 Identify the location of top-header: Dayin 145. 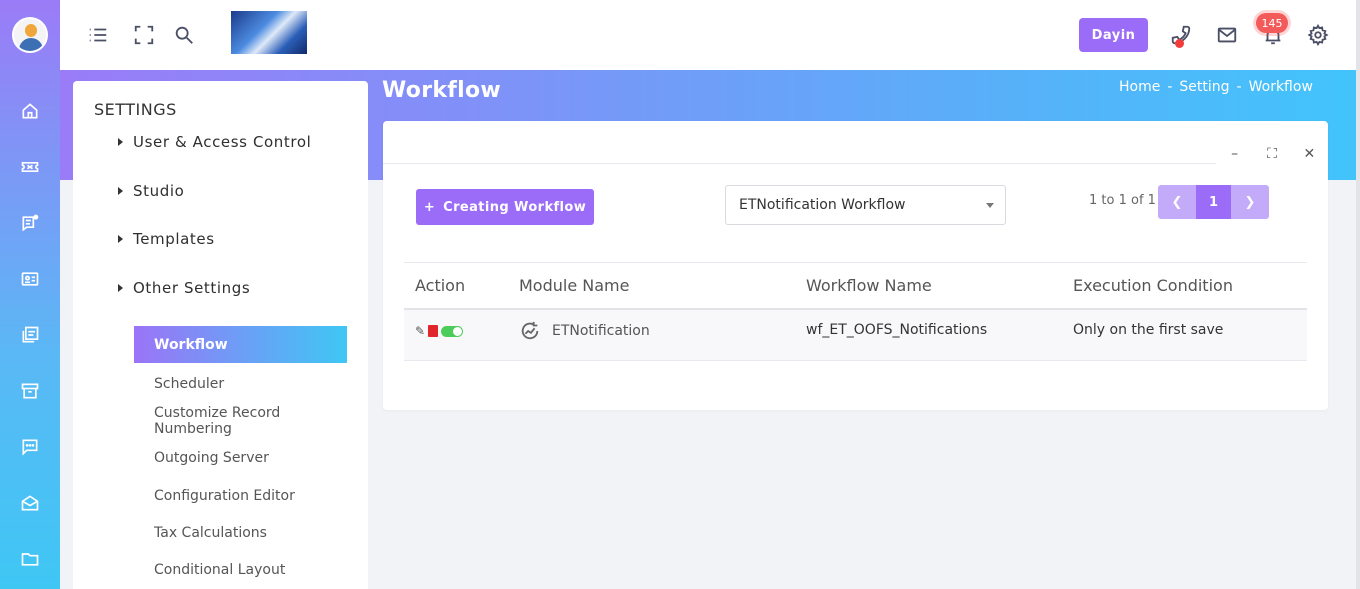
(708, 35).